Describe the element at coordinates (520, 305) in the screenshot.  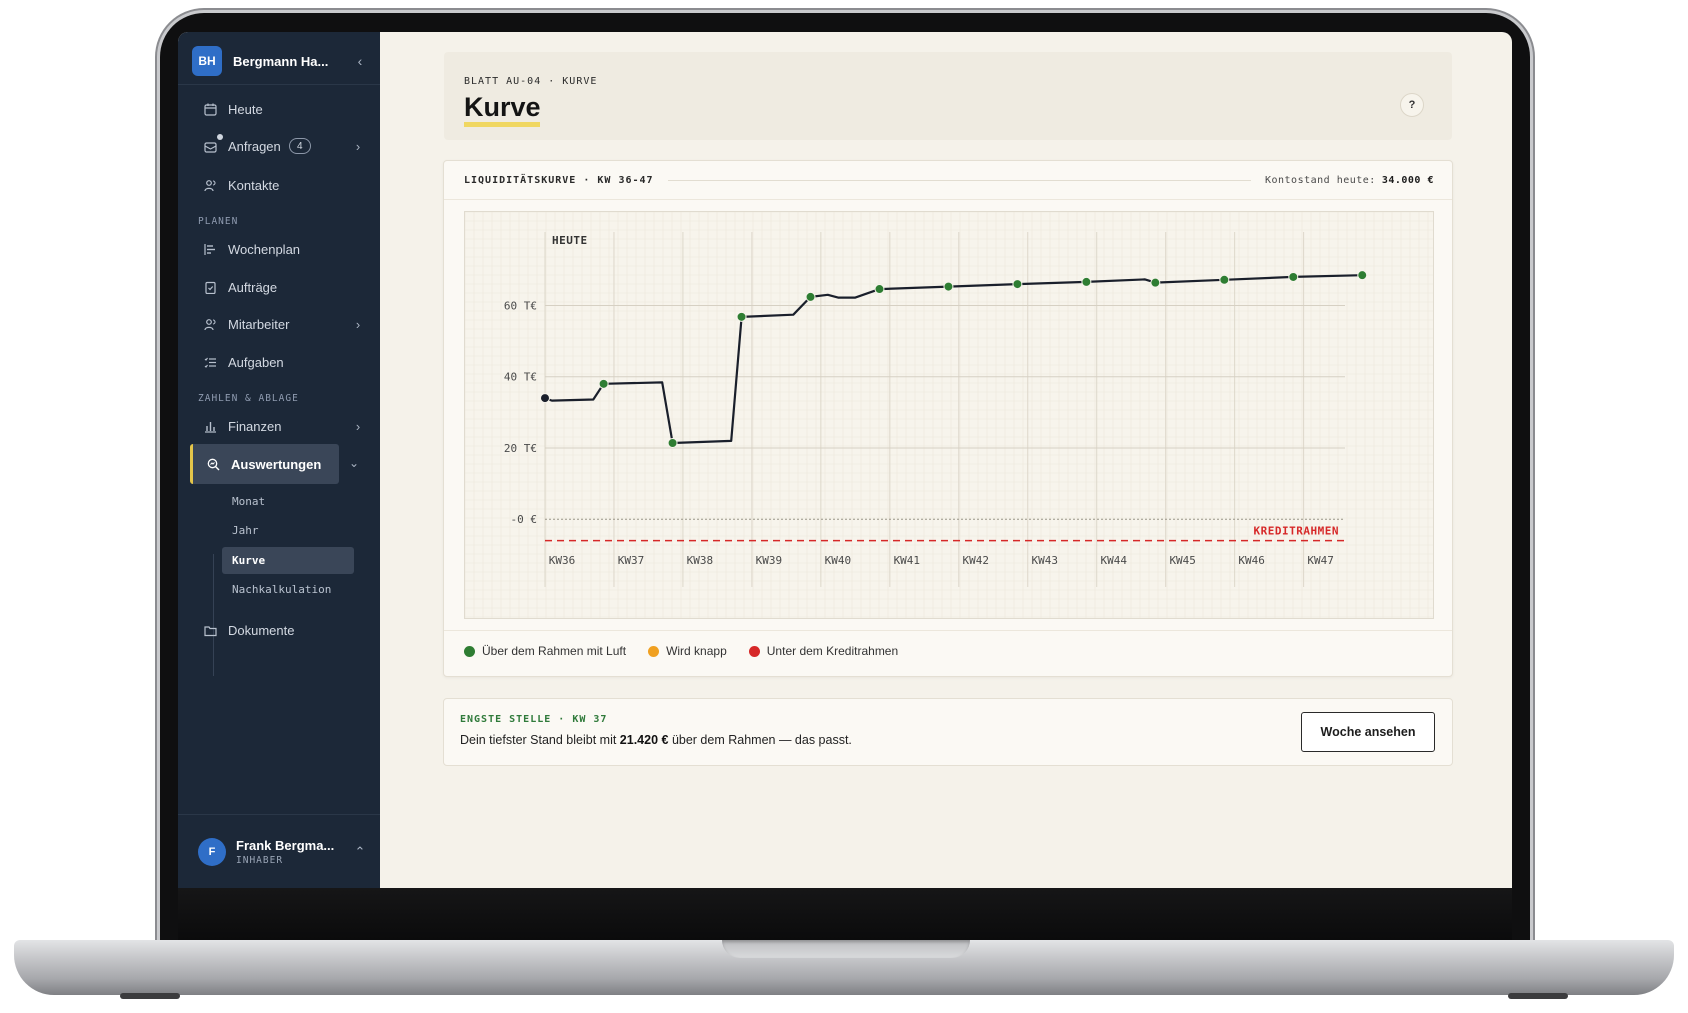
I see `y-tick-label: 60 T€` at that location.